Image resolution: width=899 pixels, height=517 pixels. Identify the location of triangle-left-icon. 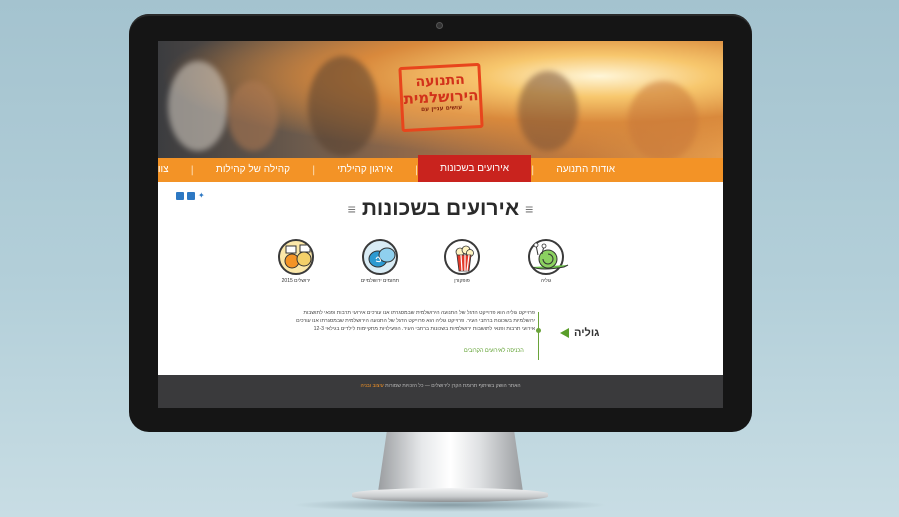
(564, 333).